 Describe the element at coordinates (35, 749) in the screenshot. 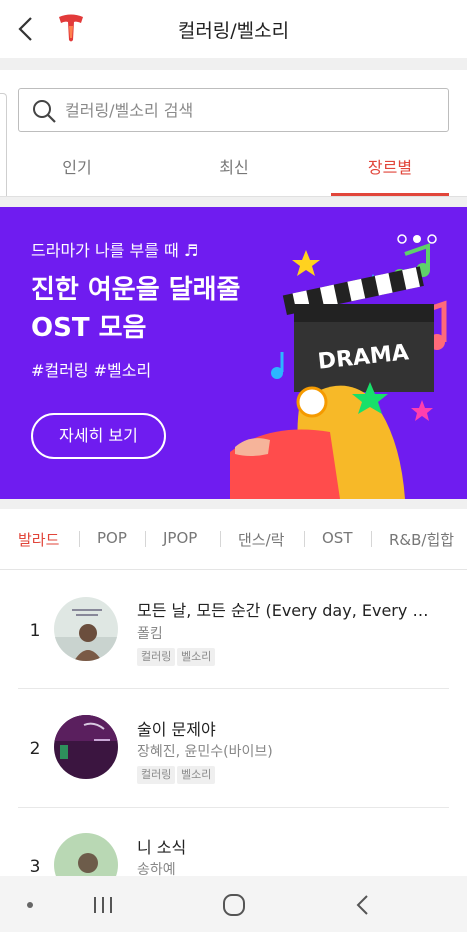

I see `rank-number: 2` at that location.